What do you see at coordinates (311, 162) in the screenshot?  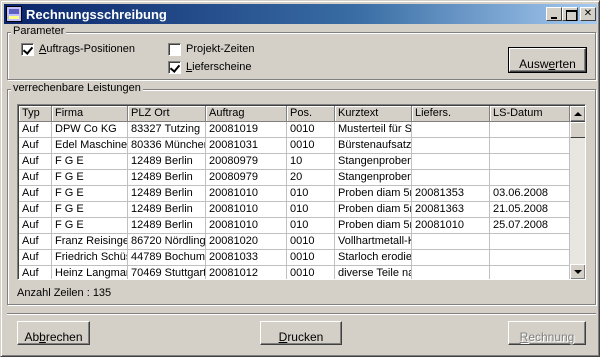 I see `table-cell: 10` at bounding box center [311, 162].